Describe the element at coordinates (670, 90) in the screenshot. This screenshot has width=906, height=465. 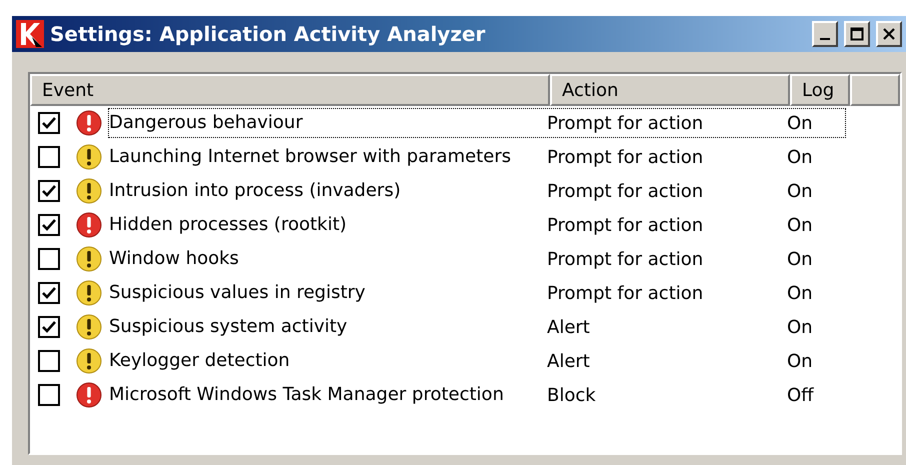
I see `column-header: Action` at that location.